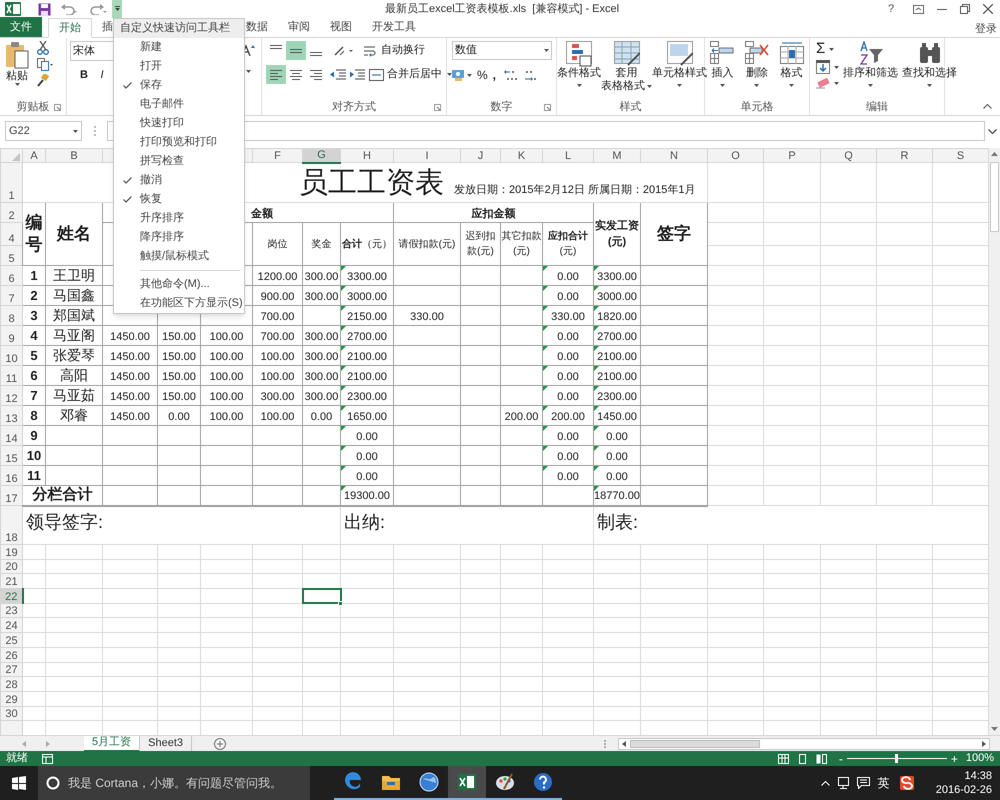 The image size is (1000, 800). Describe the element at coordinates (84, 75) in the screenshot. I see `bold-button: B` at that location.